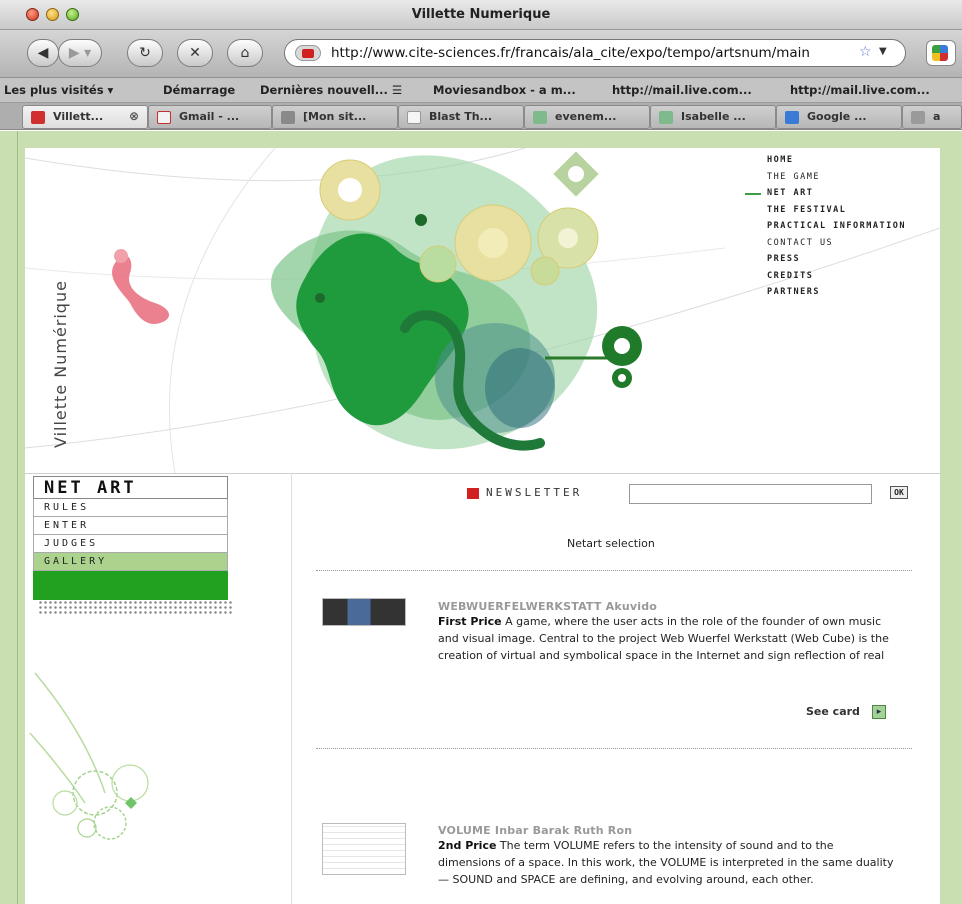 The height and width of the screenshot is (904, 962). Describe the element at coordinates (535, 830) in the screenshot. I see `entry-title: VOLUME Inbar Barak Ruth Ron` at that location.